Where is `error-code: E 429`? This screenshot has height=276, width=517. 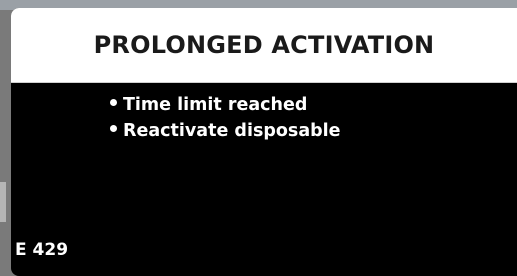 error-code: E 429 is located at coordinates (42, 250).